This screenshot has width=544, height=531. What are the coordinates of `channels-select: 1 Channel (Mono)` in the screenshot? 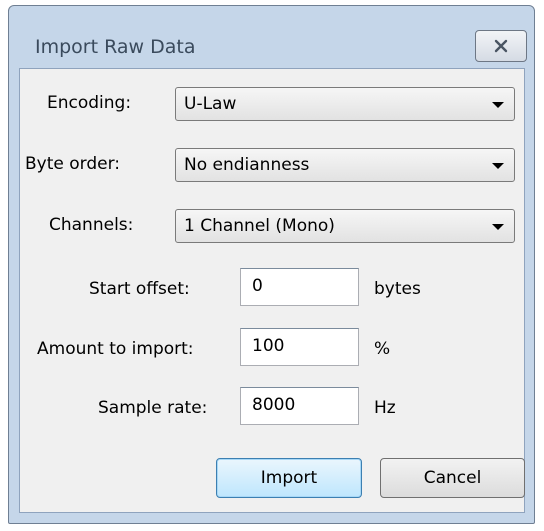 It's located at (345, 226).